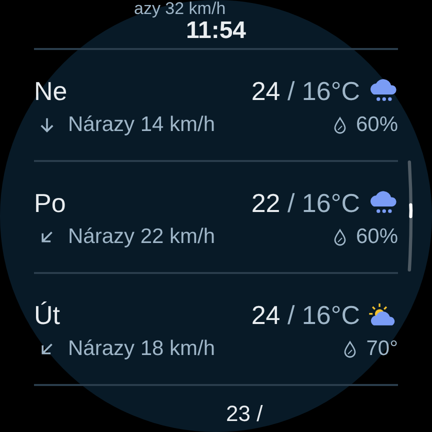  Describe the element at coordinates (216, 31) in the screenshot. I see `clock-time: 11:54` at that location.